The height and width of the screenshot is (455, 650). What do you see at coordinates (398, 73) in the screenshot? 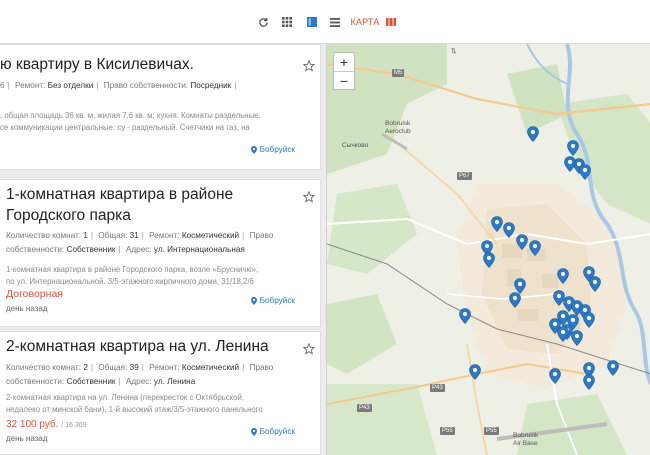
I see `road-label: M5` at bounding box center [398, 73].